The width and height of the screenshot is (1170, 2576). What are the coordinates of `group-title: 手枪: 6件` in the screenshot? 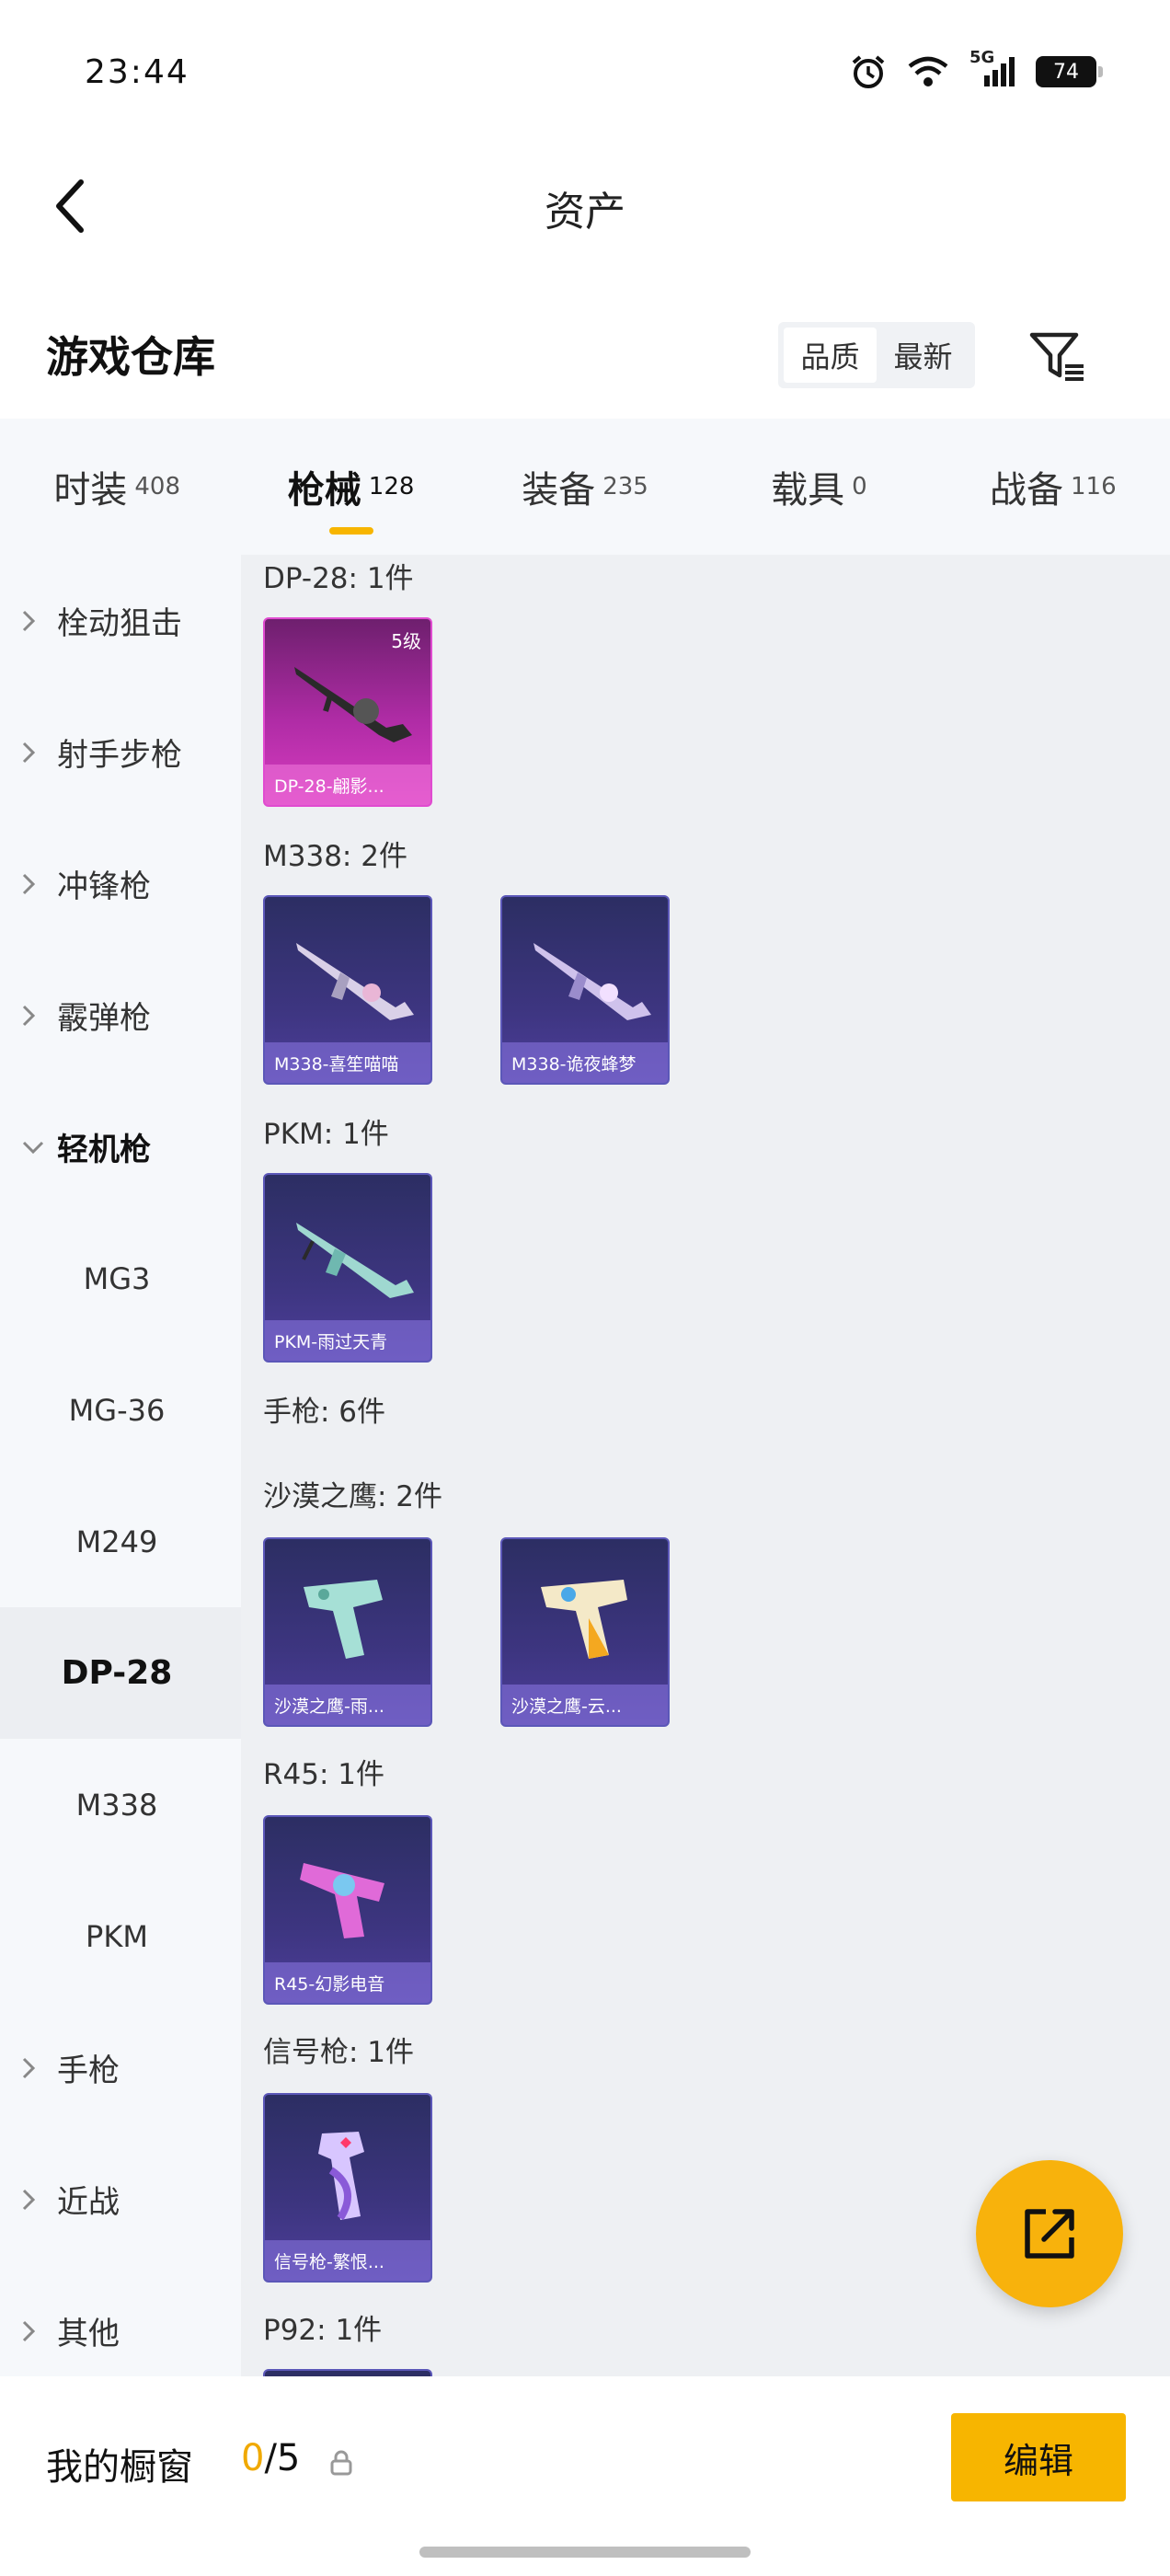 It's located at (324, 1412).